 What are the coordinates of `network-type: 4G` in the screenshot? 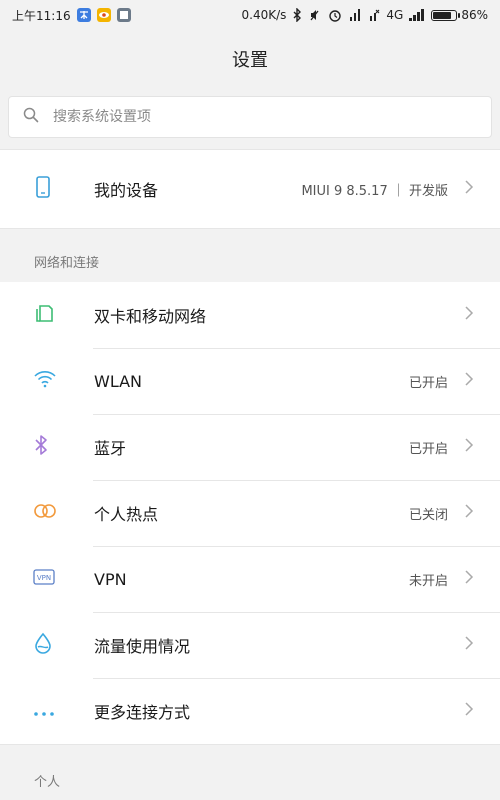 It's located at (395, 15).